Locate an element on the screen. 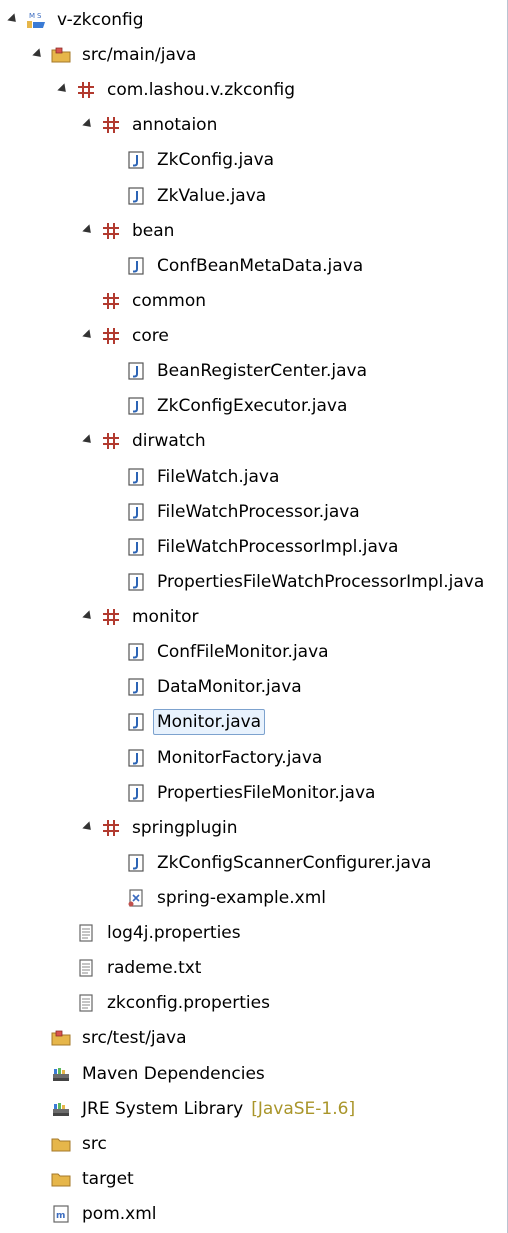 The width and height of the screenshot is (508, 1233). svg-text: M is located at coordinates (32, 16).